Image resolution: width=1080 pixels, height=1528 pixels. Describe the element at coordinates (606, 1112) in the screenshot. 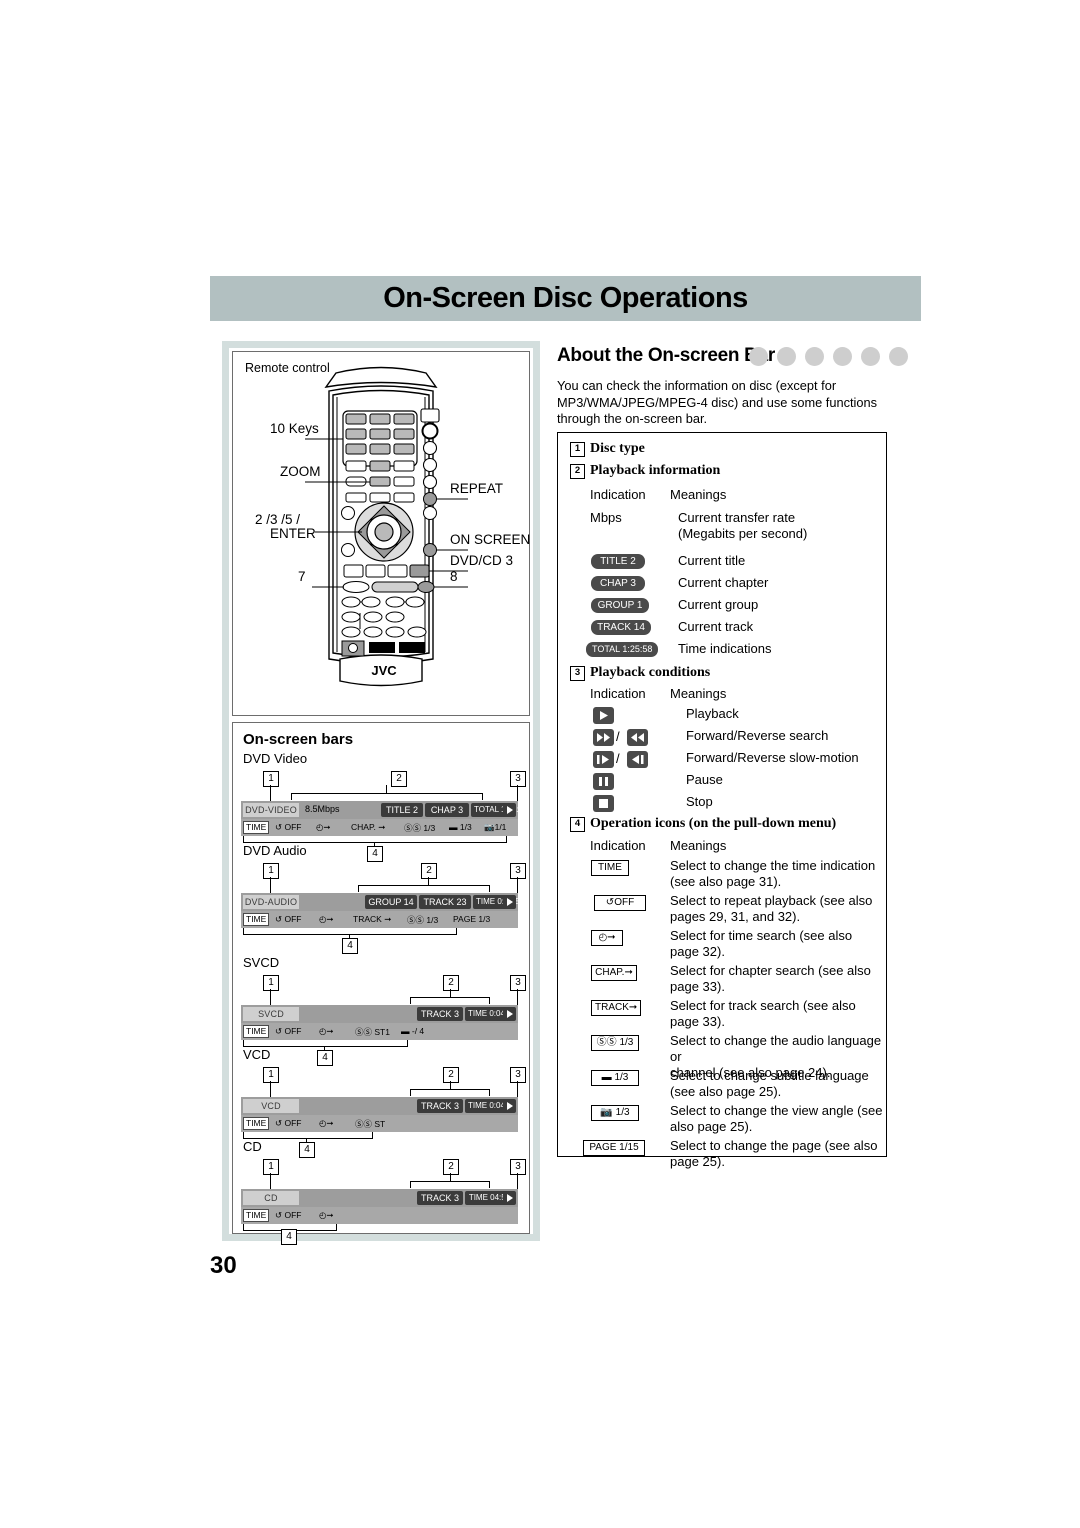

I see `angle-glyph: 📷` at that location.